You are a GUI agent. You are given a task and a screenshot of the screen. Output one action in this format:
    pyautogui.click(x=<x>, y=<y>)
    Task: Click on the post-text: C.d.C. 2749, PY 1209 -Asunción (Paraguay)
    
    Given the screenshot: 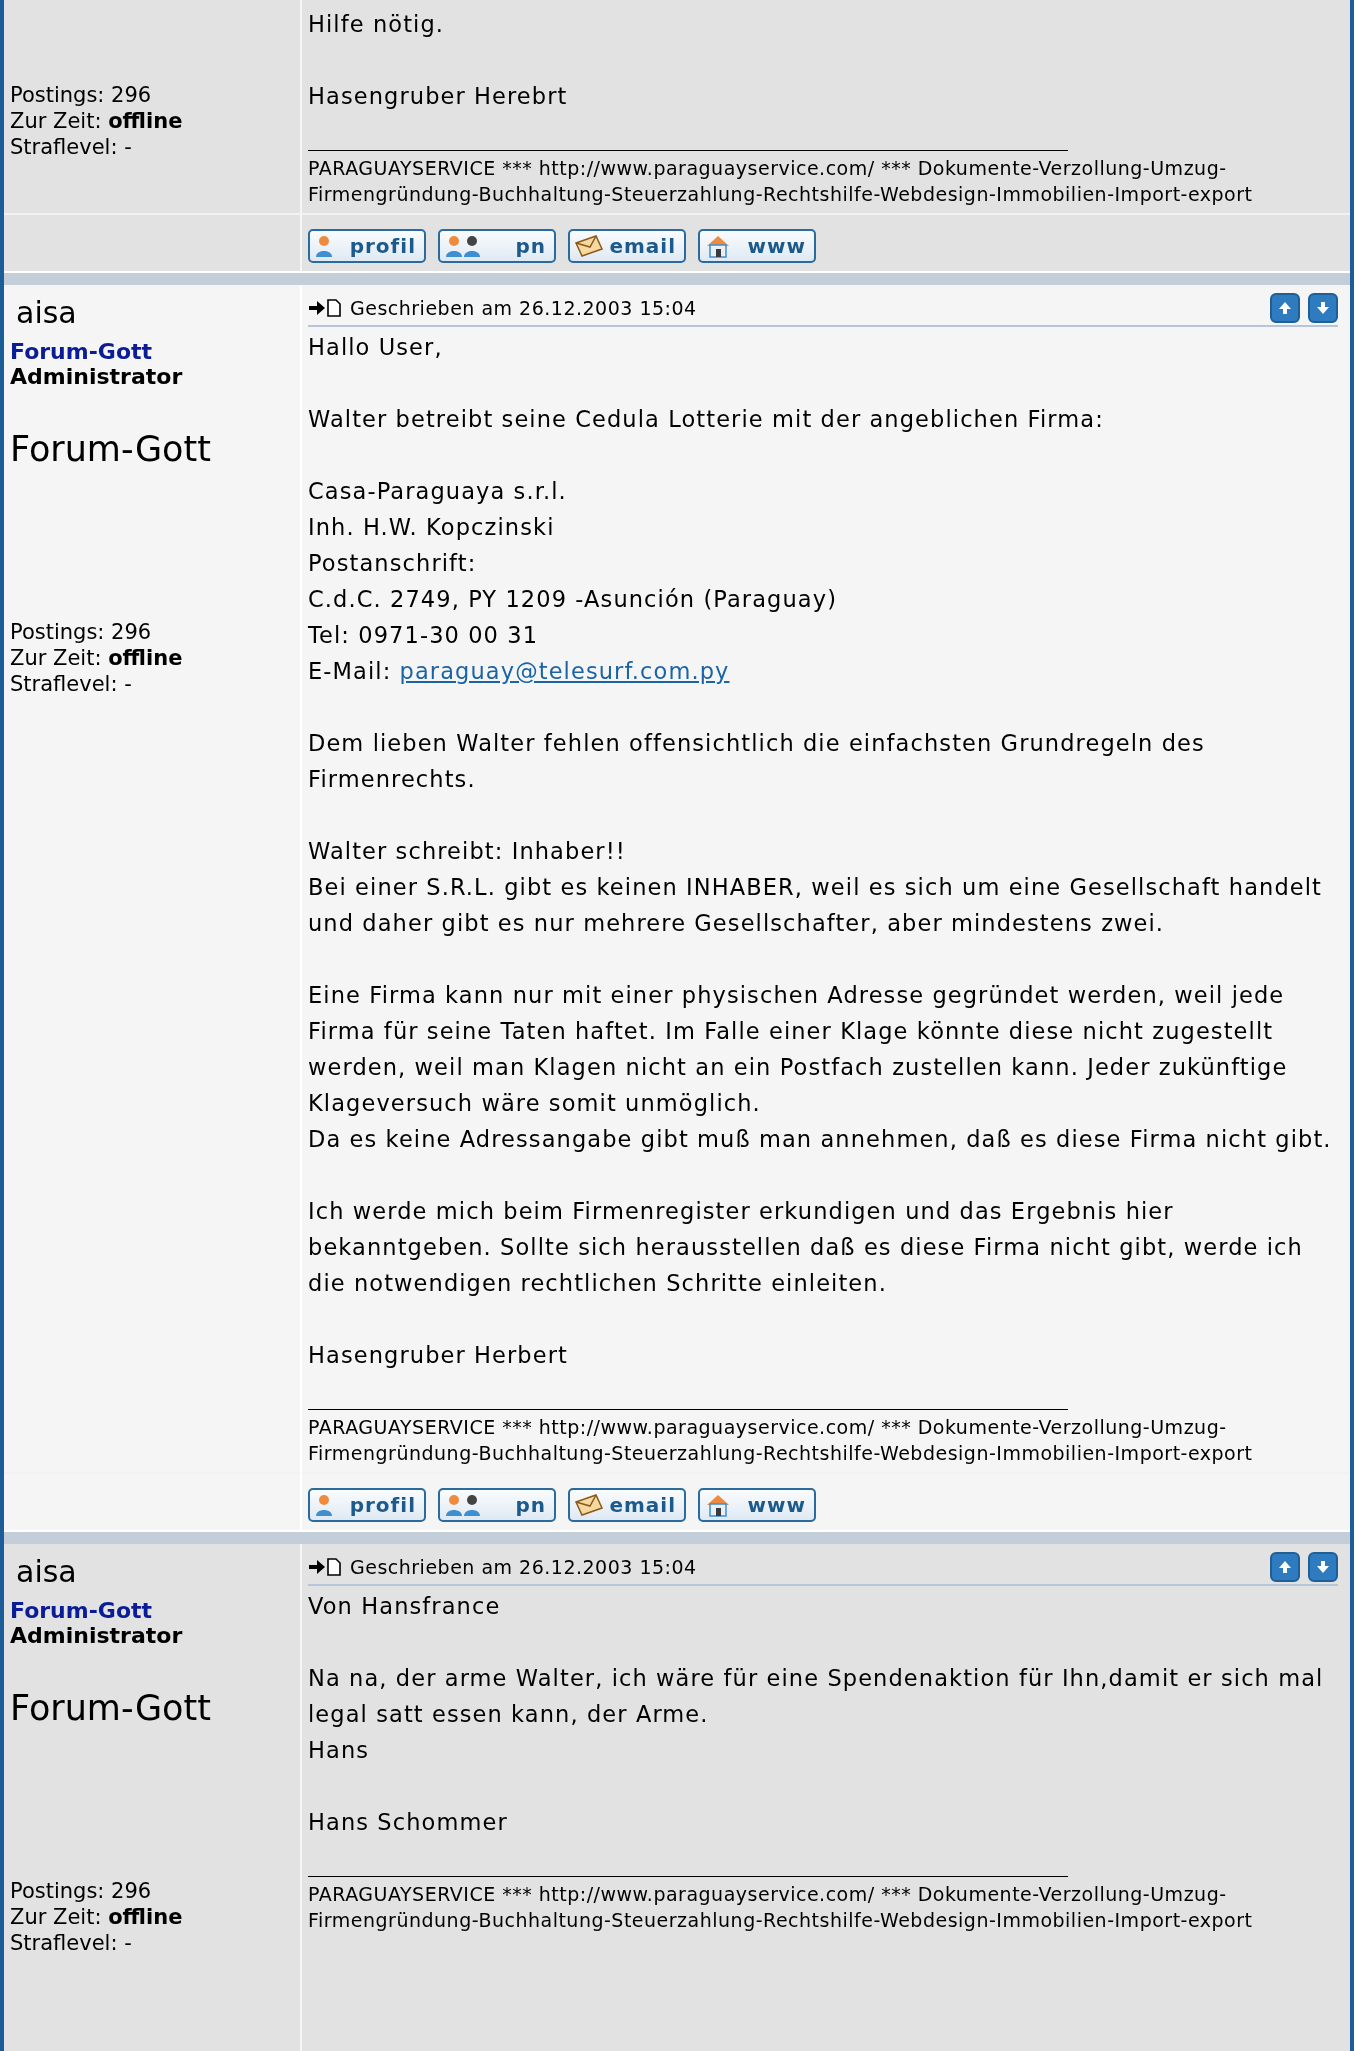 What is the action you would take?
    pyautogui.click(x=573, y=599)
    